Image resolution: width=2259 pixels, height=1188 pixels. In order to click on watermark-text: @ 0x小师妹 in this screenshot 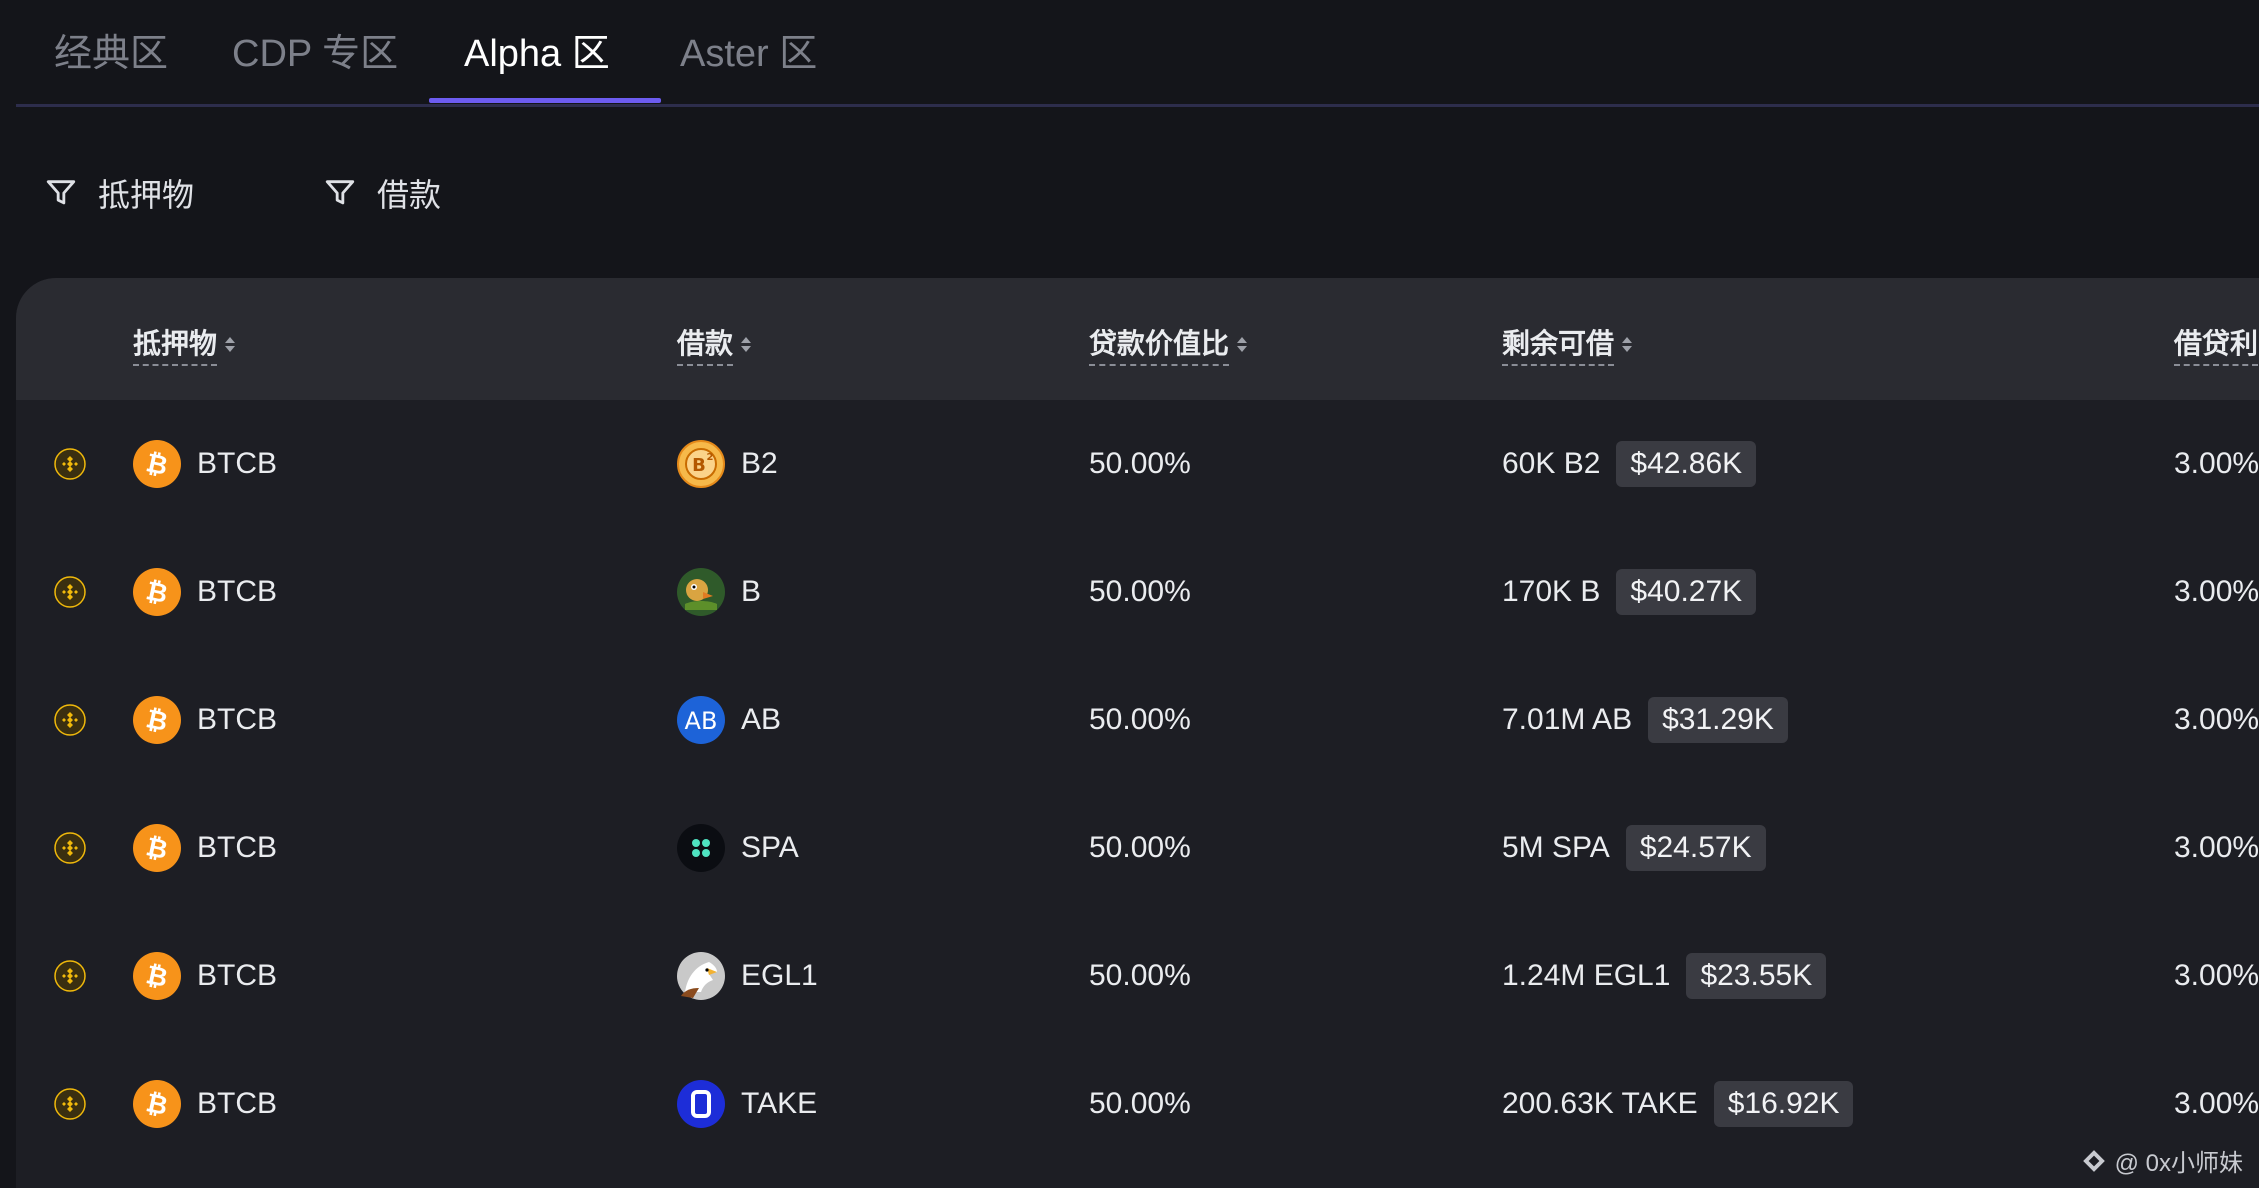, I will do `click(2178, 1163)`.